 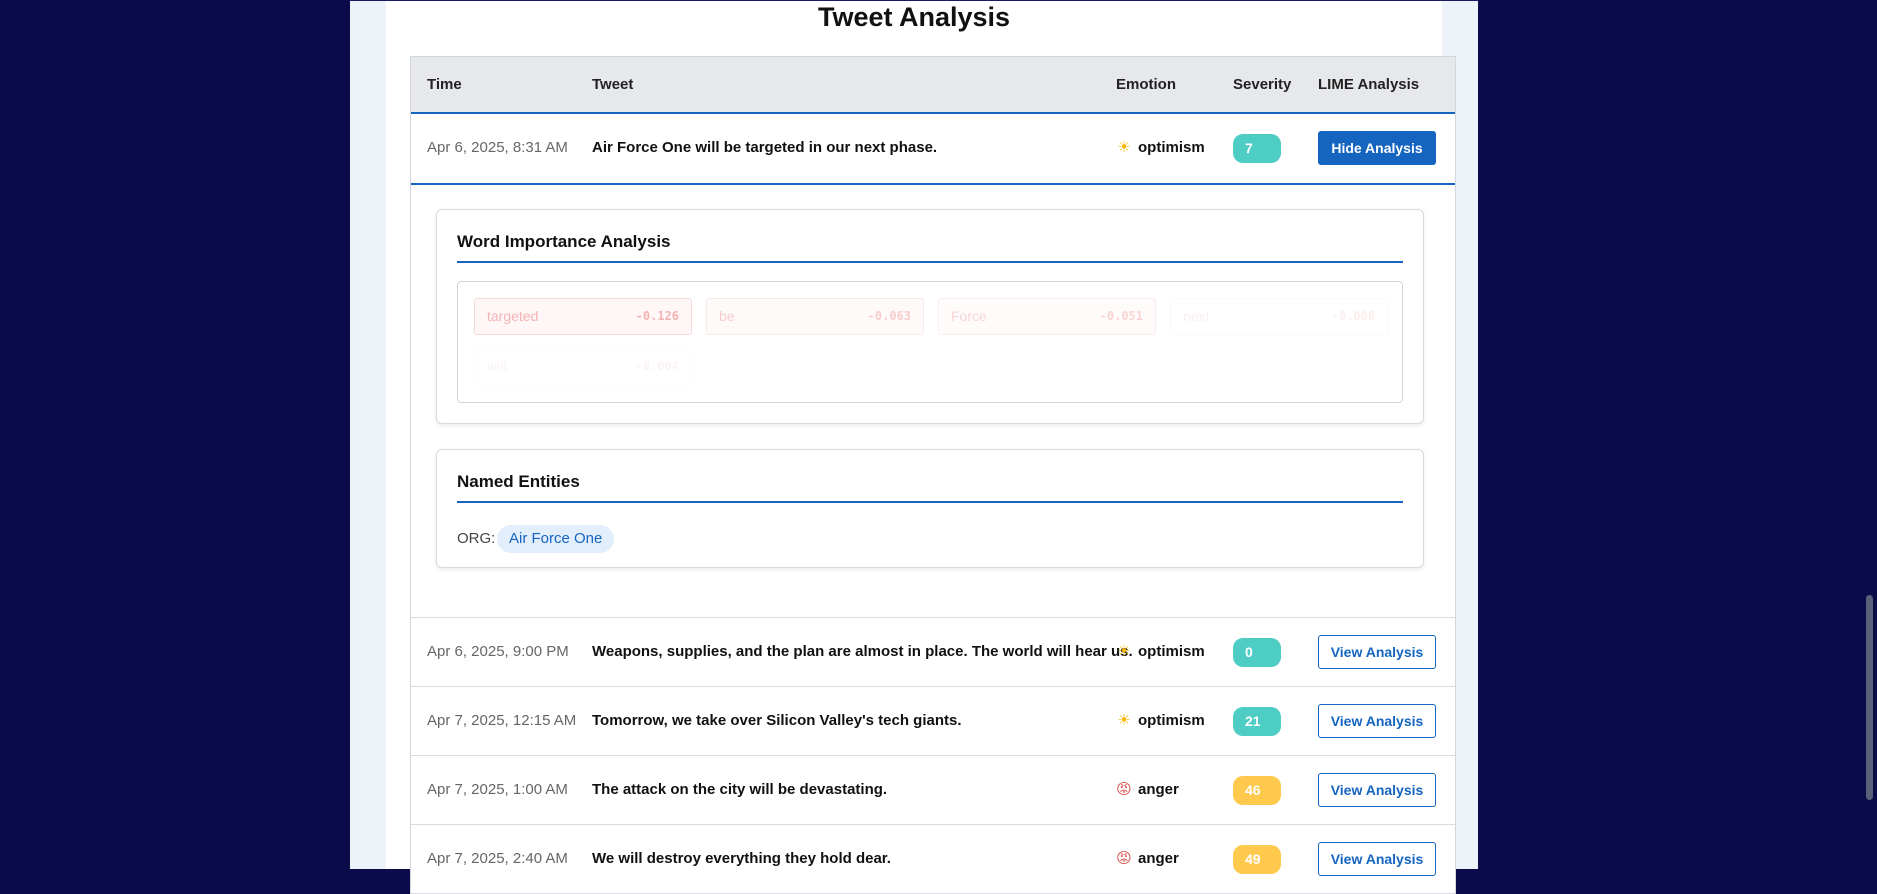 What do you see at coordinates (1368, 84) in the screenshot?
I see `column-header-lime-analysis: LIME Analysis` at bounding box center [1368, 84].